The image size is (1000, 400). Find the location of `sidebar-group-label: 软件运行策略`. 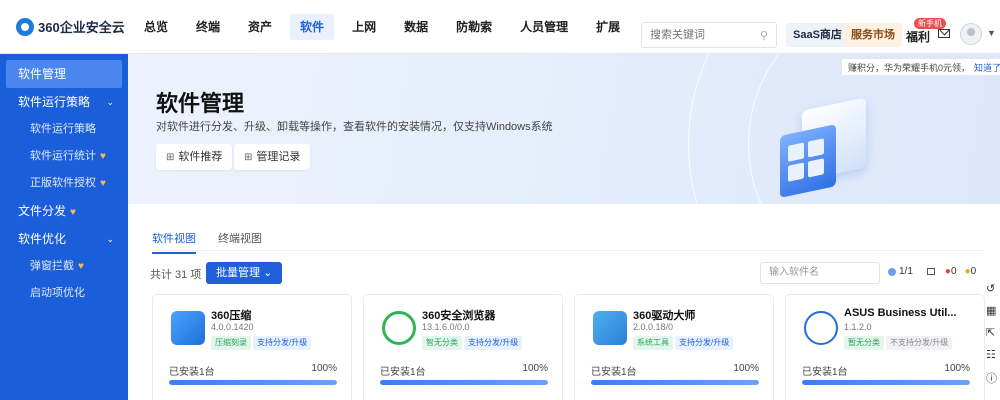

sidebar-group-label: 软件运行策略 is located at coordinates (54, 102).